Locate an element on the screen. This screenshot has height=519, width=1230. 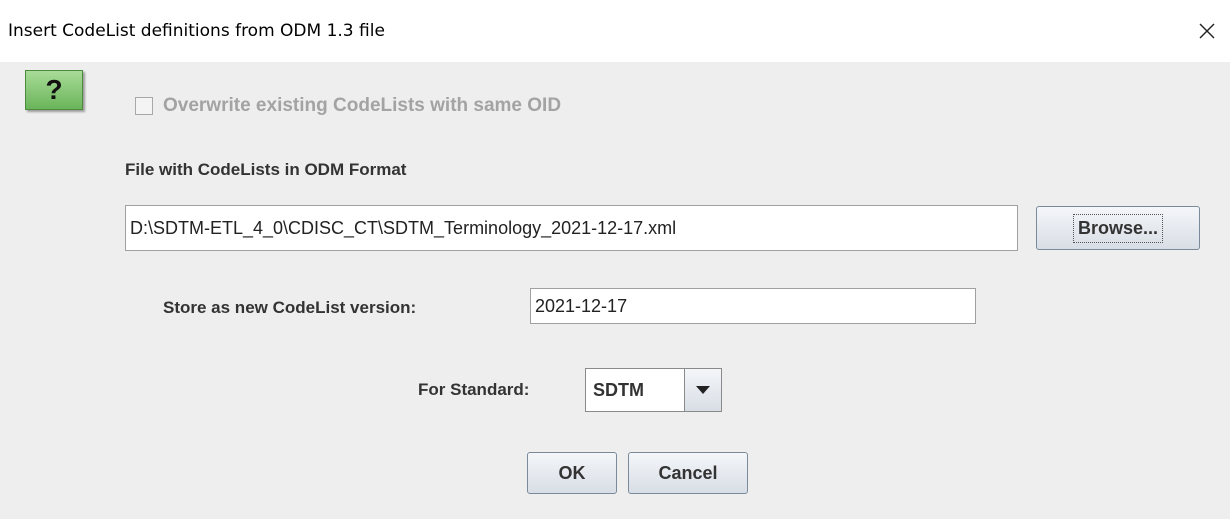
ok-button: OK is located at coordinates (572, 473).